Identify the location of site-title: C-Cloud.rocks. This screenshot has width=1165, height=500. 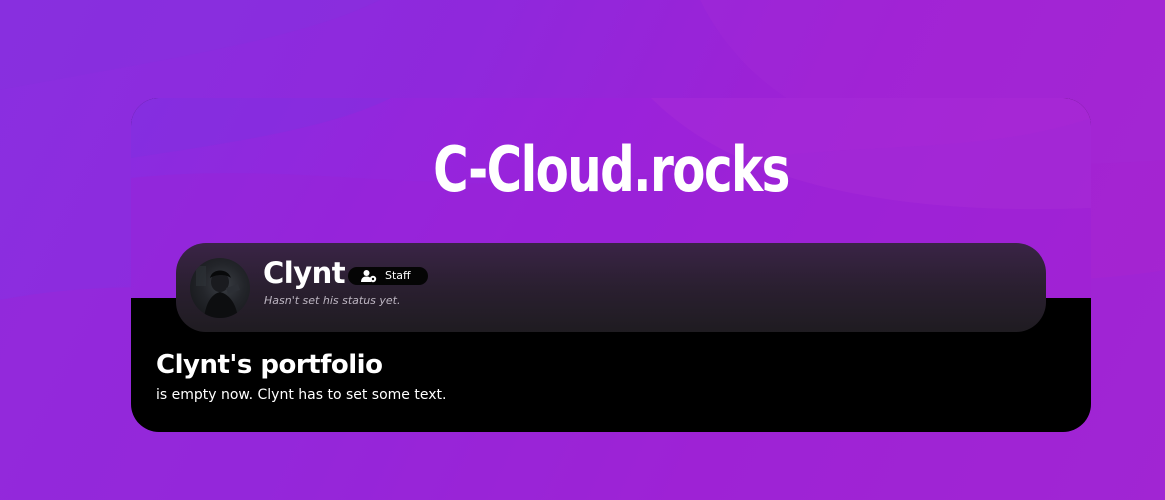
(611, 169).